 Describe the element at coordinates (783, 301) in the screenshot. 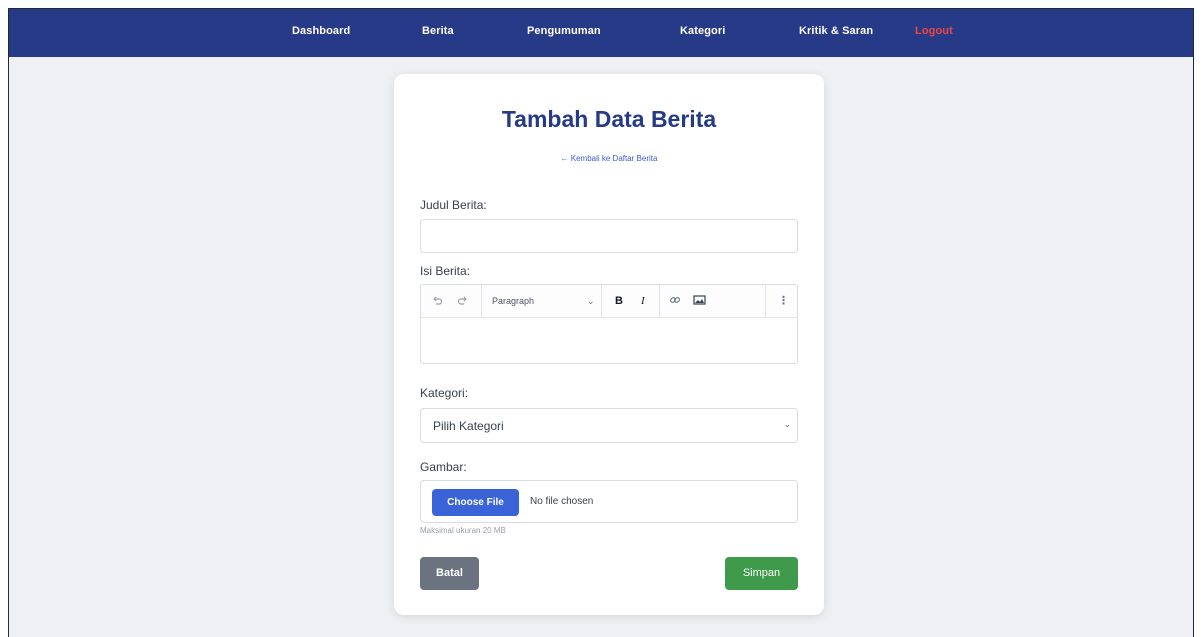

I see `more-vertical-icon: ⋮` at that location.